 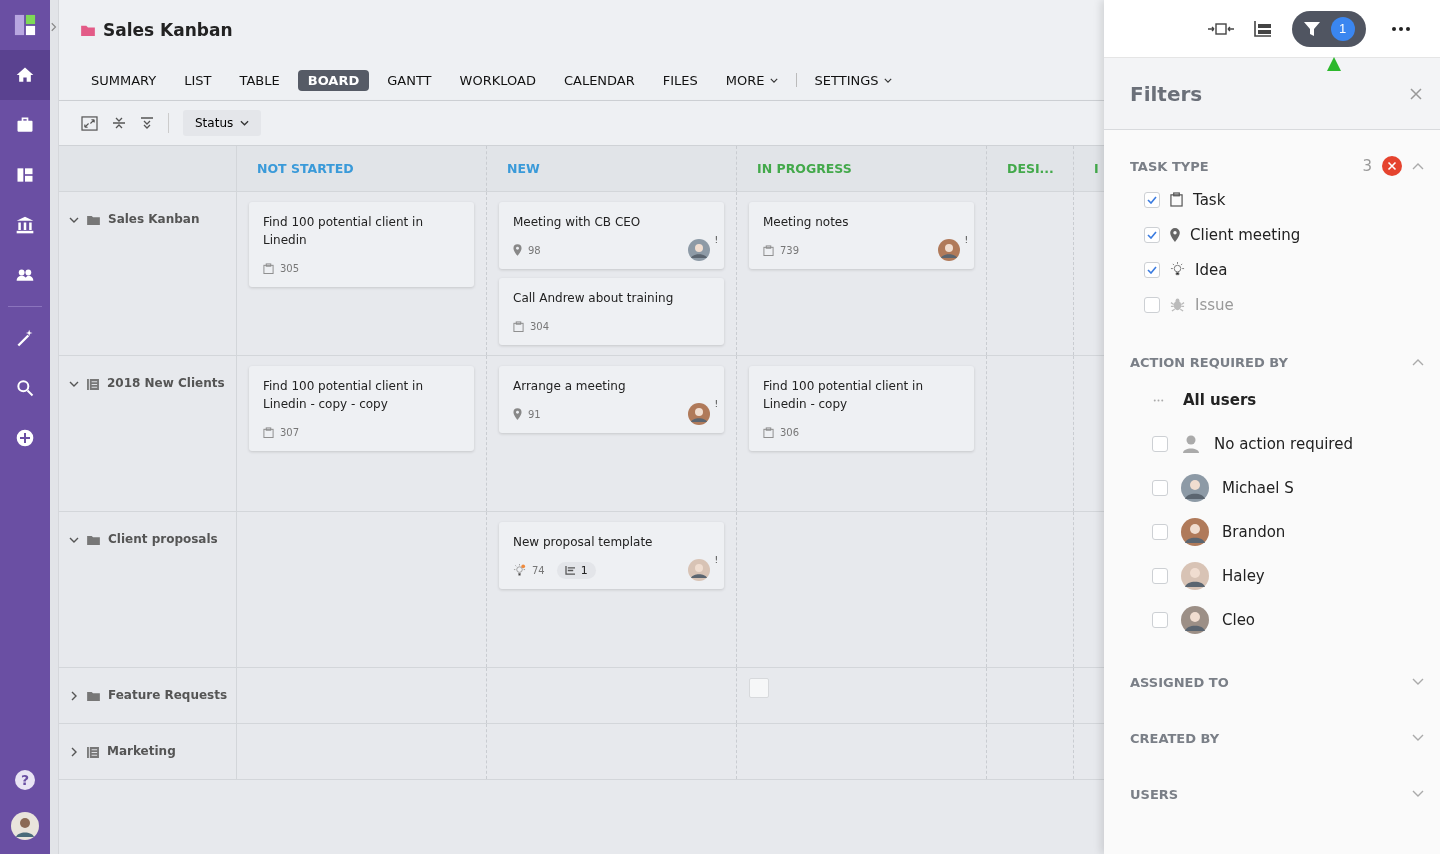 What do you see at coordinates (790, 432) in the screenshot?
I see `task-number: 306` at bounding box center [790, 432].